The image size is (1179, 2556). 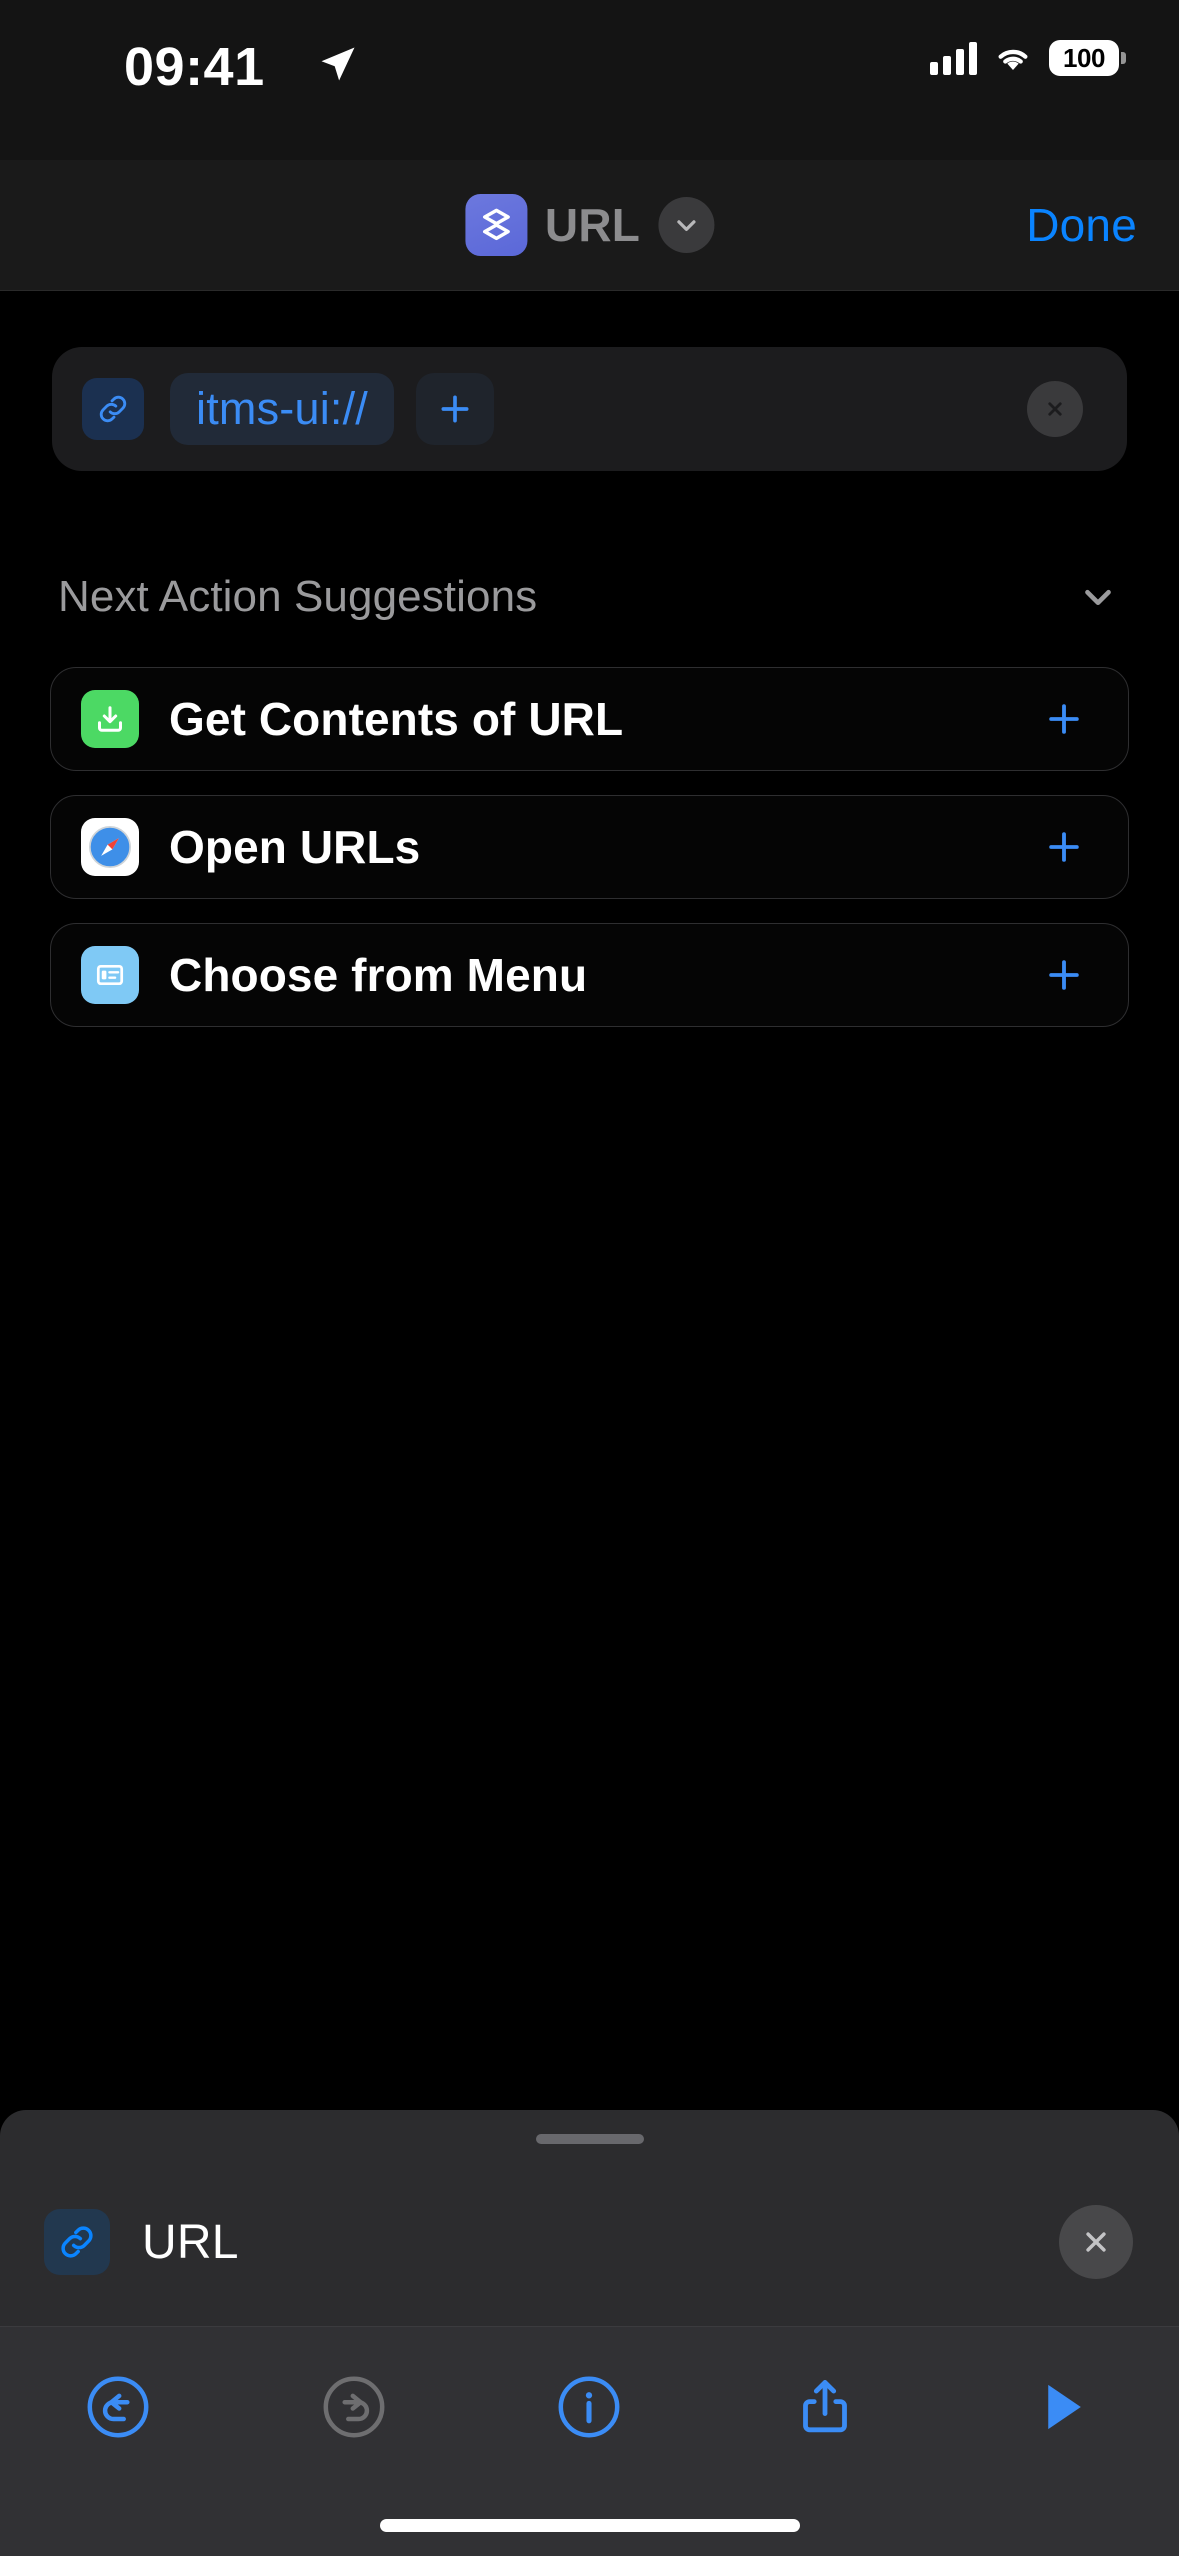 I want to click on nav-title-group: URL, so click(x=589, y=225).